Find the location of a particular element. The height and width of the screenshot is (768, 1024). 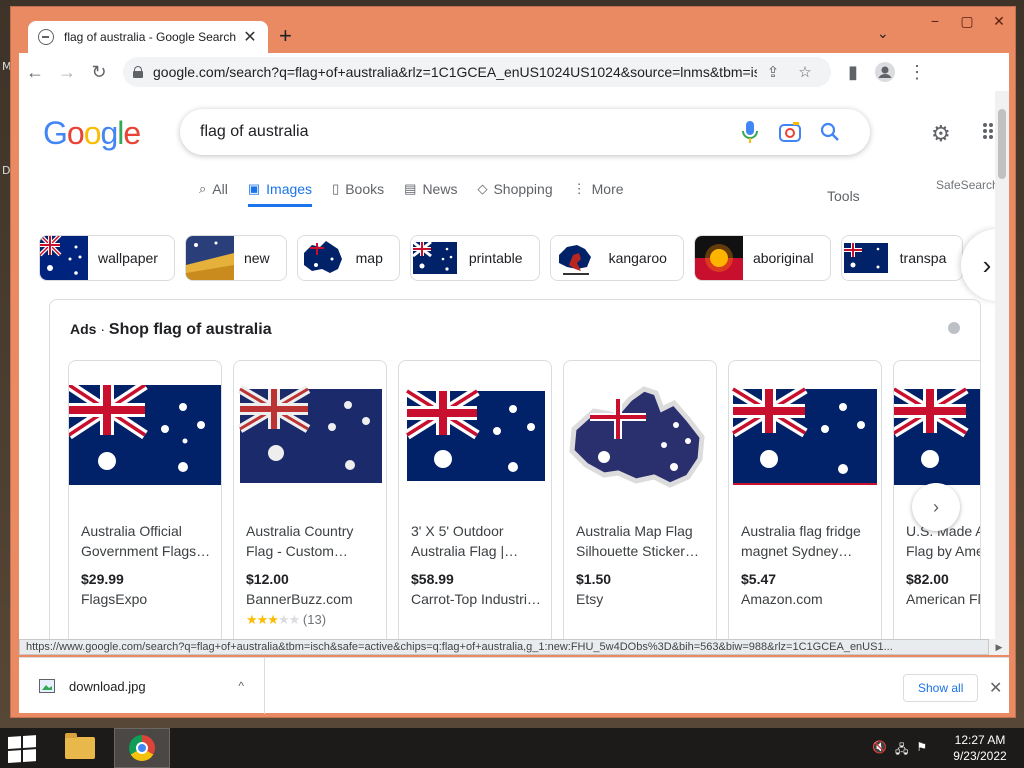

browser-tab: flag of australia - Google Search ✕ is located at coordinates (148, 37).